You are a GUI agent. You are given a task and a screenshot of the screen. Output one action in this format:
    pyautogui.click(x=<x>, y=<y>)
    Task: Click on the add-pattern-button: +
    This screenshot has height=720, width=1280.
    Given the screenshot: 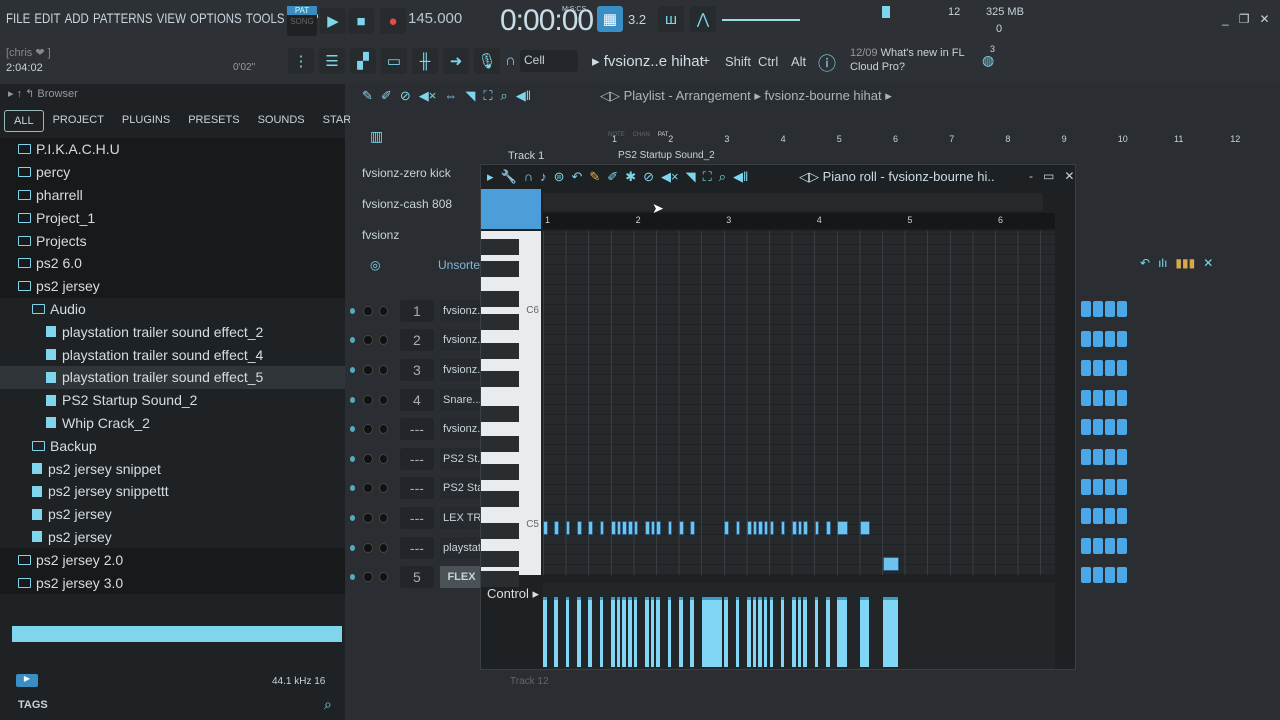 What is the action you would take?
    pyautogui.click(x=706, y=60)
    